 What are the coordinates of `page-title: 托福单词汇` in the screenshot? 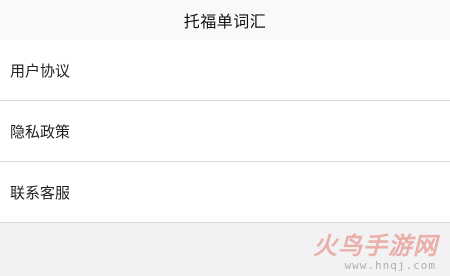 It's located at (225, 21).